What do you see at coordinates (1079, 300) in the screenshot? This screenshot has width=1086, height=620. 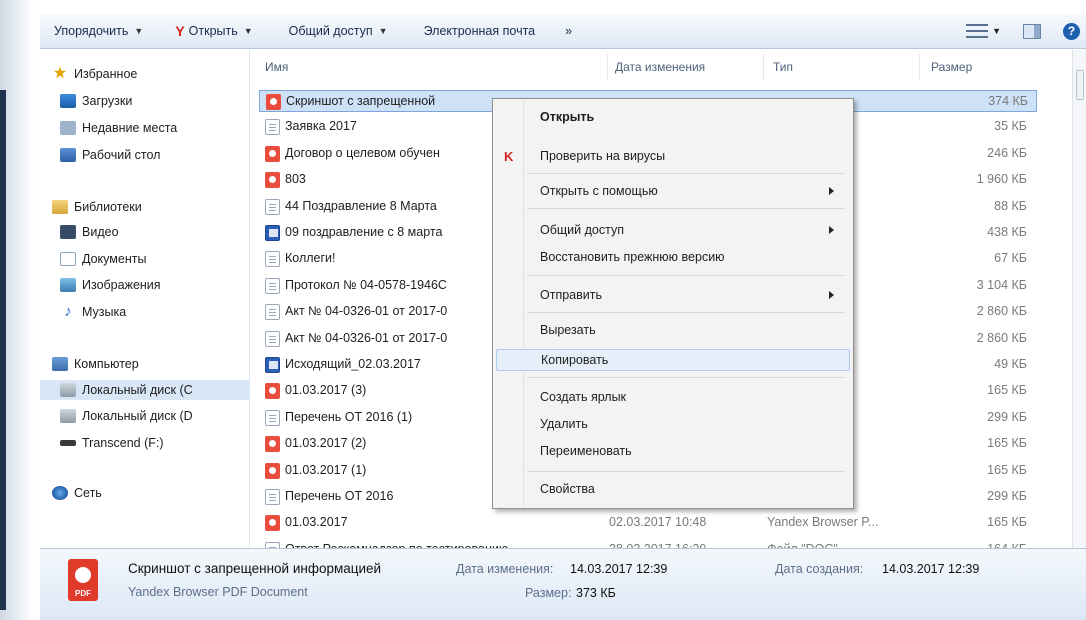 I see `vertical-scrollbar` at bounding box center [1079, 300].